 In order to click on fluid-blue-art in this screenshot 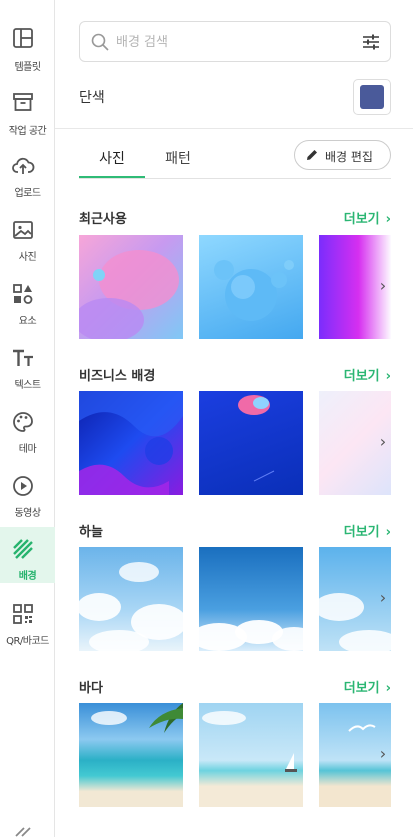, I will do `click(131, 443)`.